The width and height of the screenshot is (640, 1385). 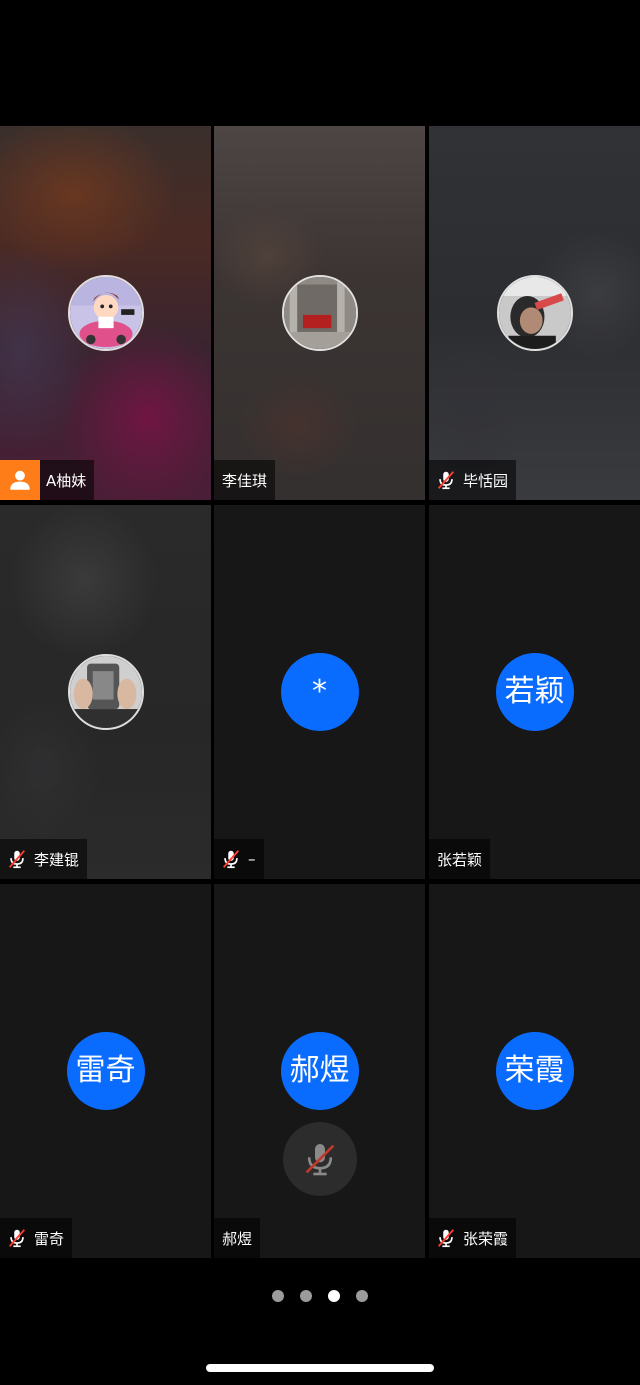 I want to click on participant-name: 毕恬园, so click(x=486, y=480).